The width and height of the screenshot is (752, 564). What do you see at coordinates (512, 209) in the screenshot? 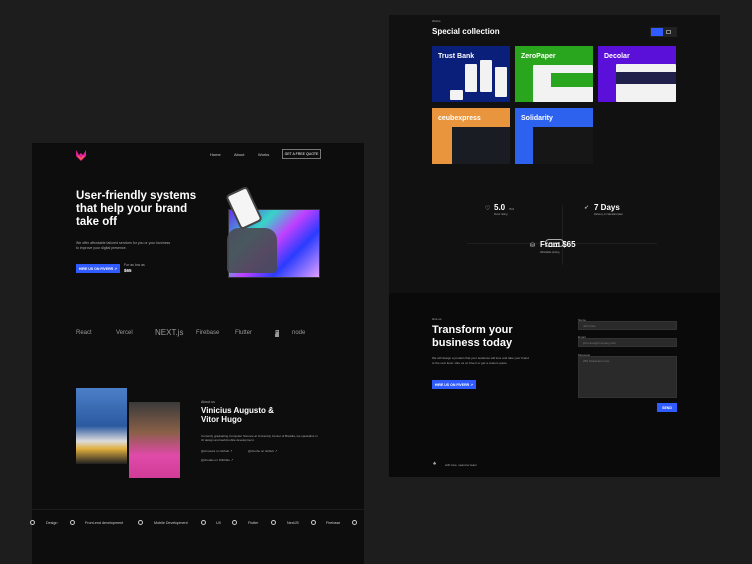
I see `rating-max: /5.0` at bounding box center [512, 209].